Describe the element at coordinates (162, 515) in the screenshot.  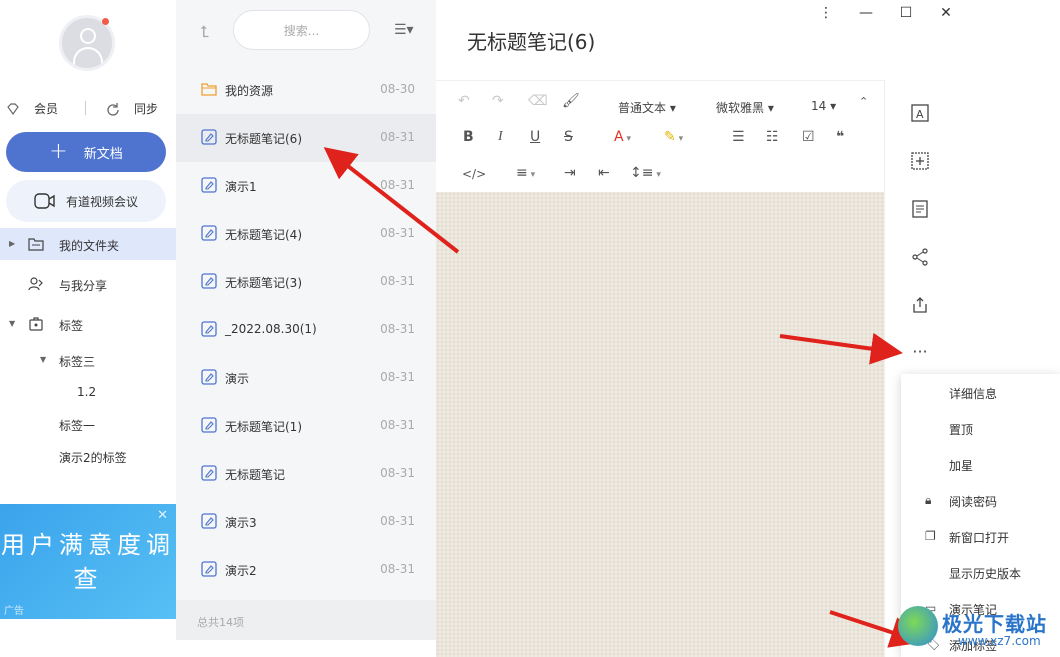
I see `close-icon: ✕` at that location.